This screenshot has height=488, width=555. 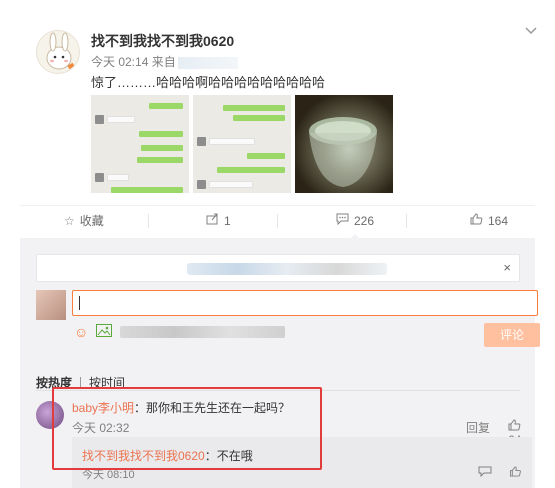 I want to click on sub-reply-time: 今天 08:10, so click(x=108, y=475).